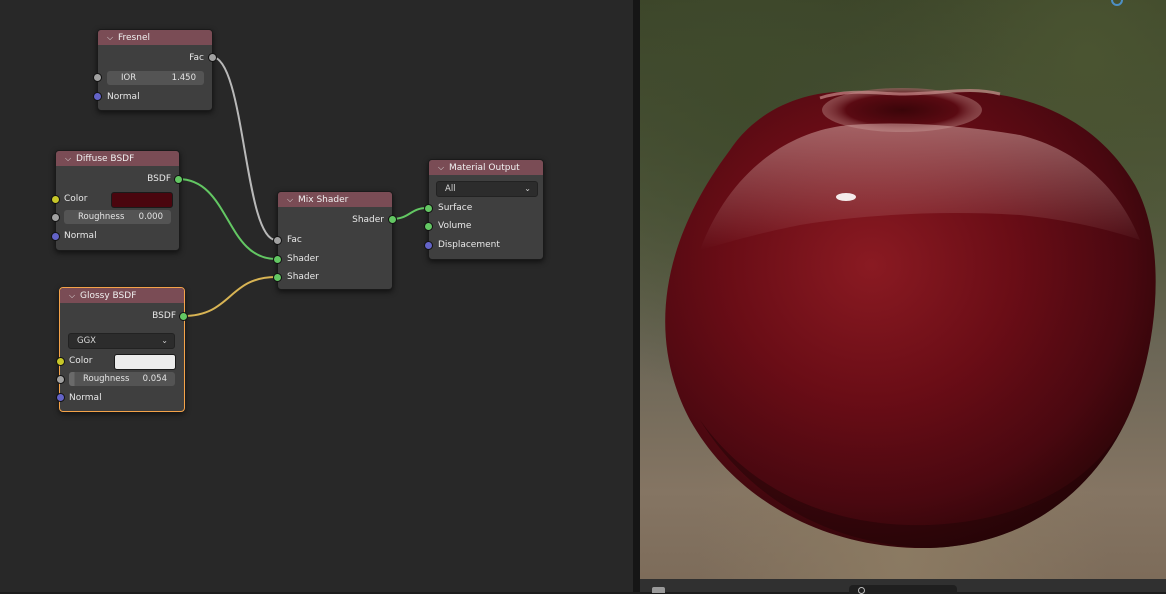 Image resolution: width=1166 pixels, height=594 pixels. Describe the element at coordinates (60, 379) in the screenshot. I see `glossy-roughness-input-socket` at that location.